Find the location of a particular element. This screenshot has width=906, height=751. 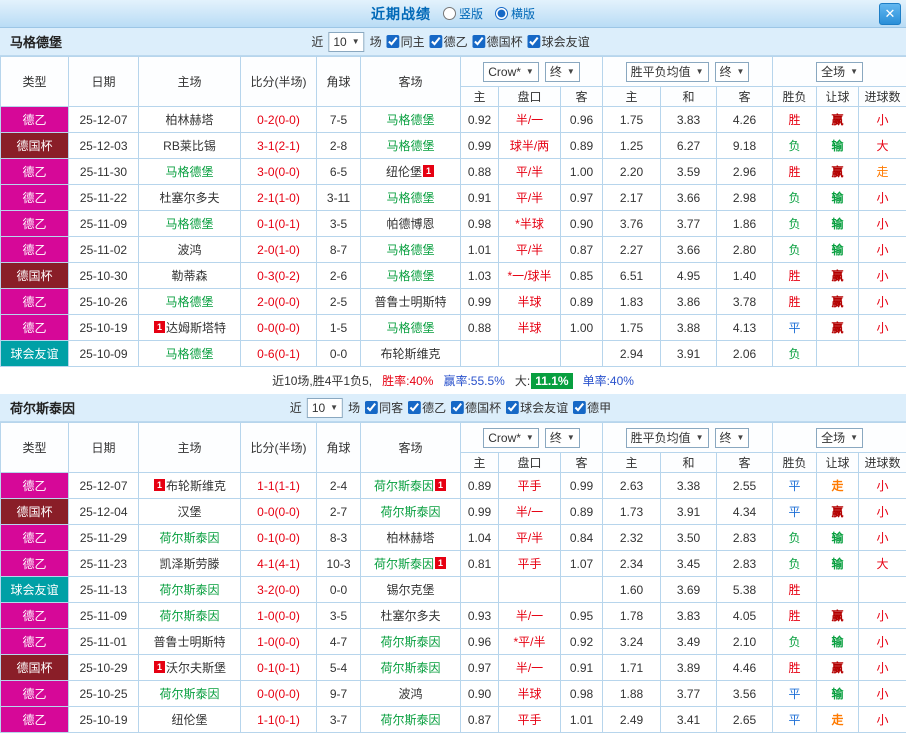

match-date: 25-10-25 is located at coordinates (103, 693).